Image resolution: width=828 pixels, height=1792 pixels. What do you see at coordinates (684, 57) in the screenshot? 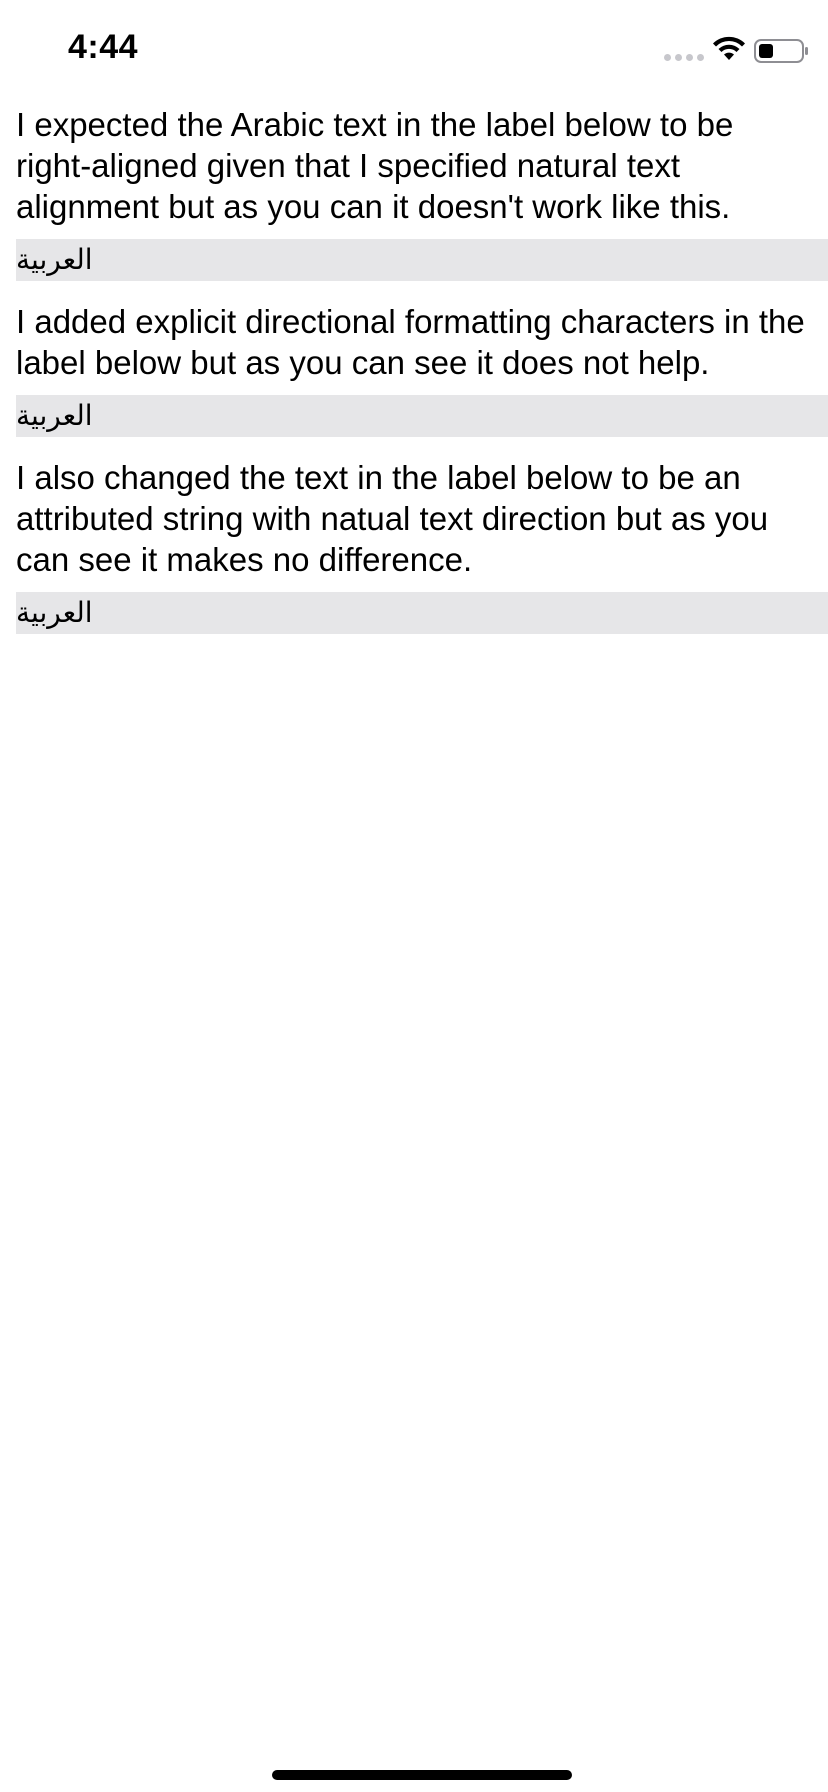
I see `signal-dots-icon` at bounding box center [684, 57].